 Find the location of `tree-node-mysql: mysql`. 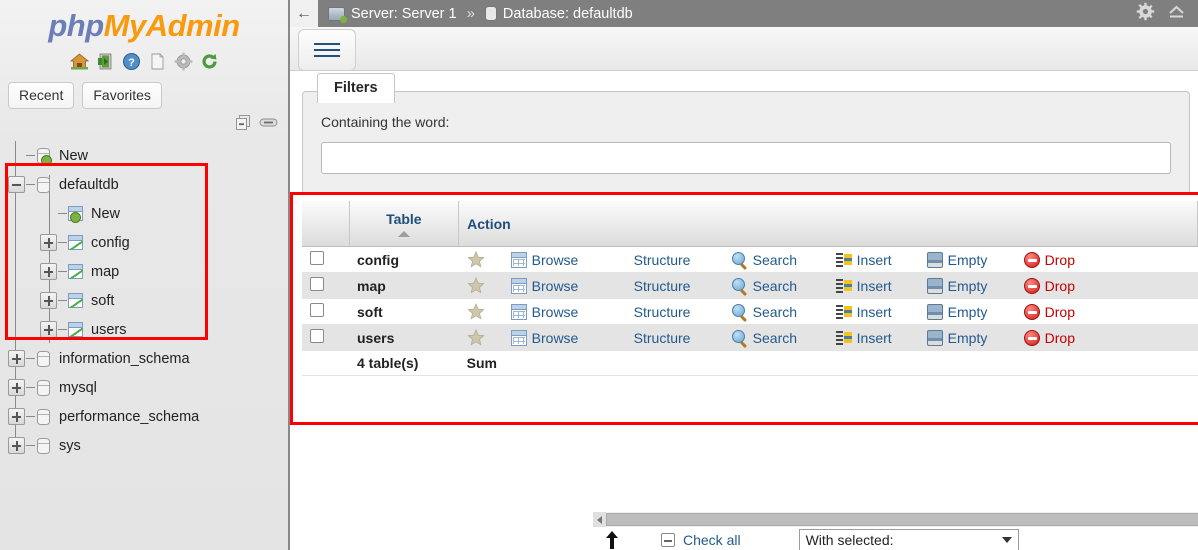

tree-node-mysql: mysql is located at coordinates (144, 387).